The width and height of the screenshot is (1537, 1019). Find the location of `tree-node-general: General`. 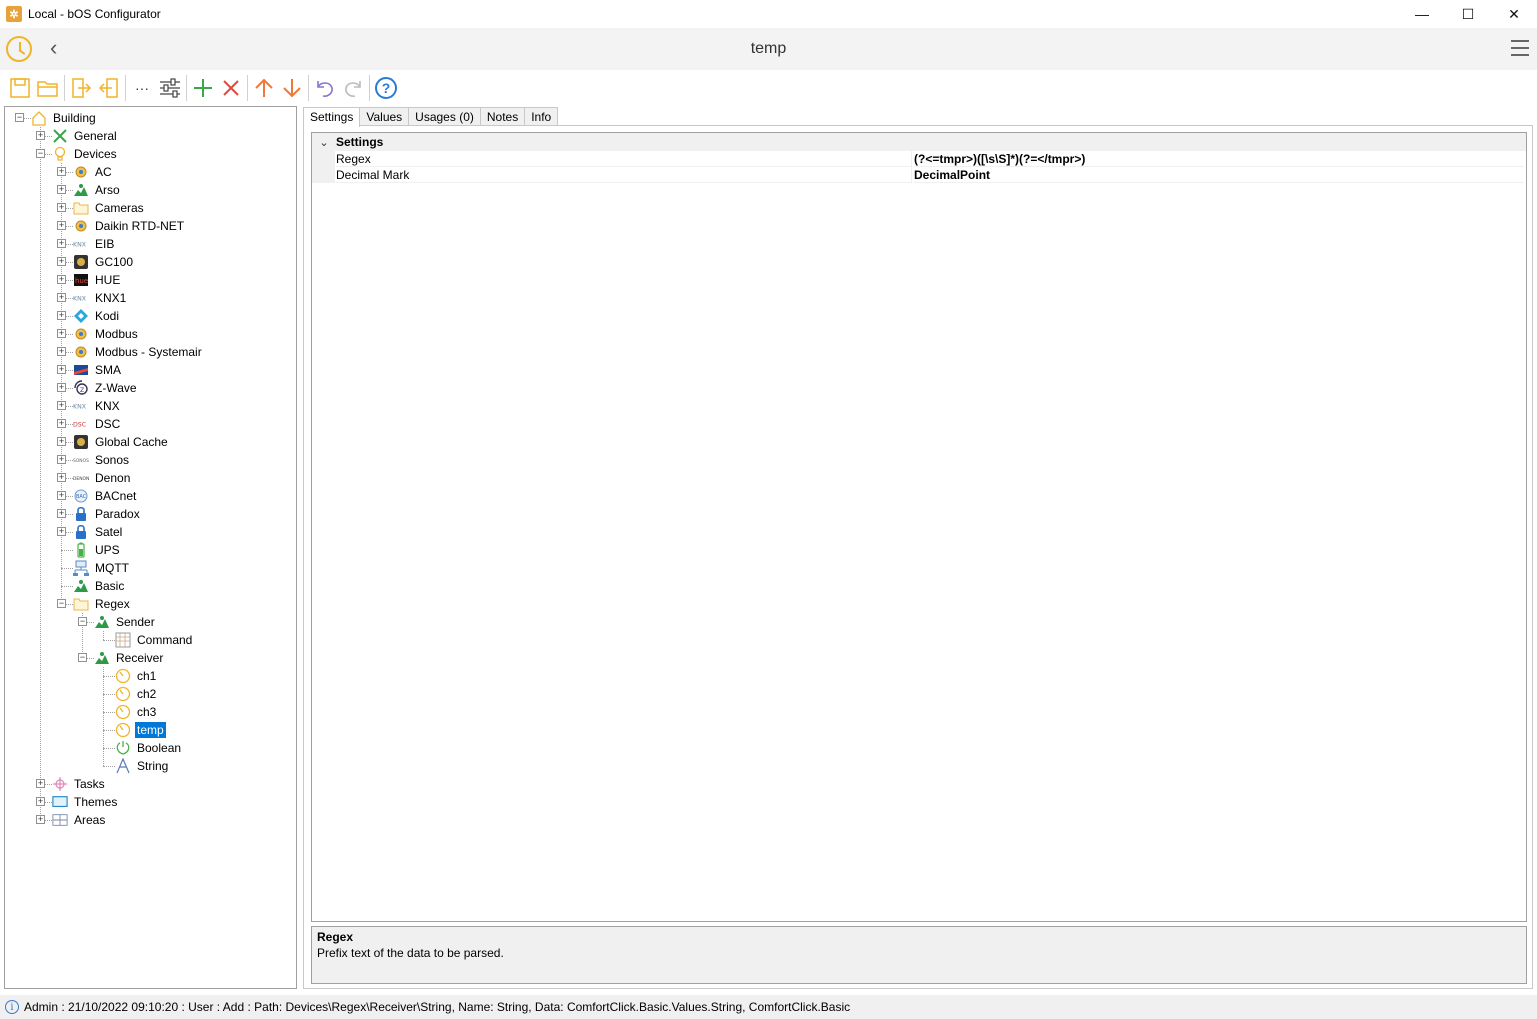

tree-node-general: General is located at coordinates (85, 136).